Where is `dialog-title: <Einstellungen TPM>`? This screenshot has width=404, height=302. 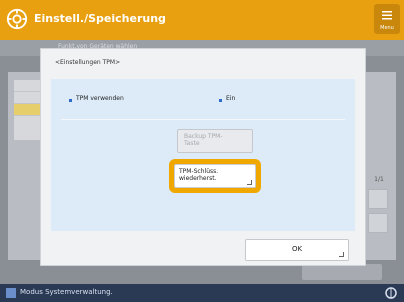
dialog-title: <Einstellungen TPM> is located at coordinates (88, 62).